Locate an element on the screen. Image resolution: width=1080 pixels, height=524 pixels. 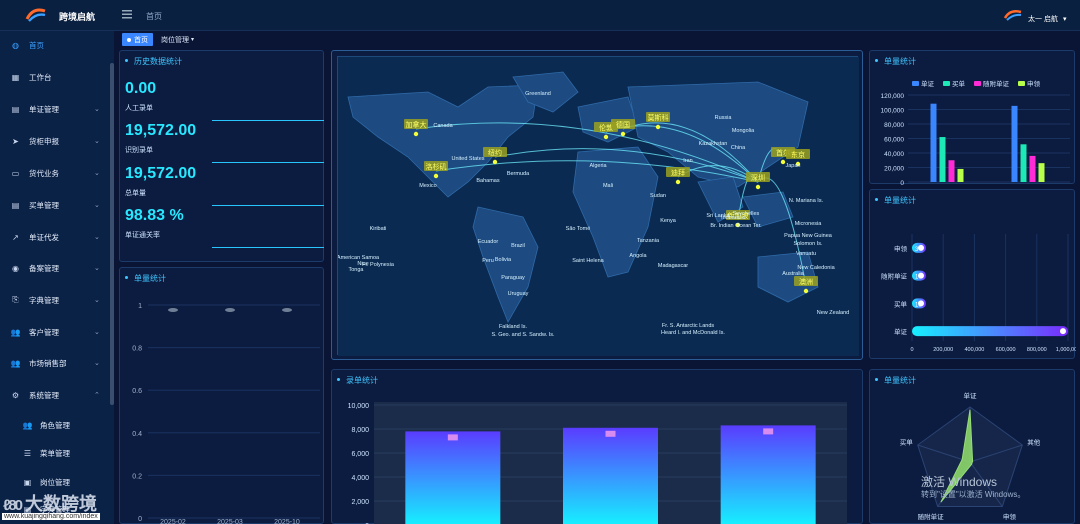
send-icon: ➤ is located at coordinates (15, 141).